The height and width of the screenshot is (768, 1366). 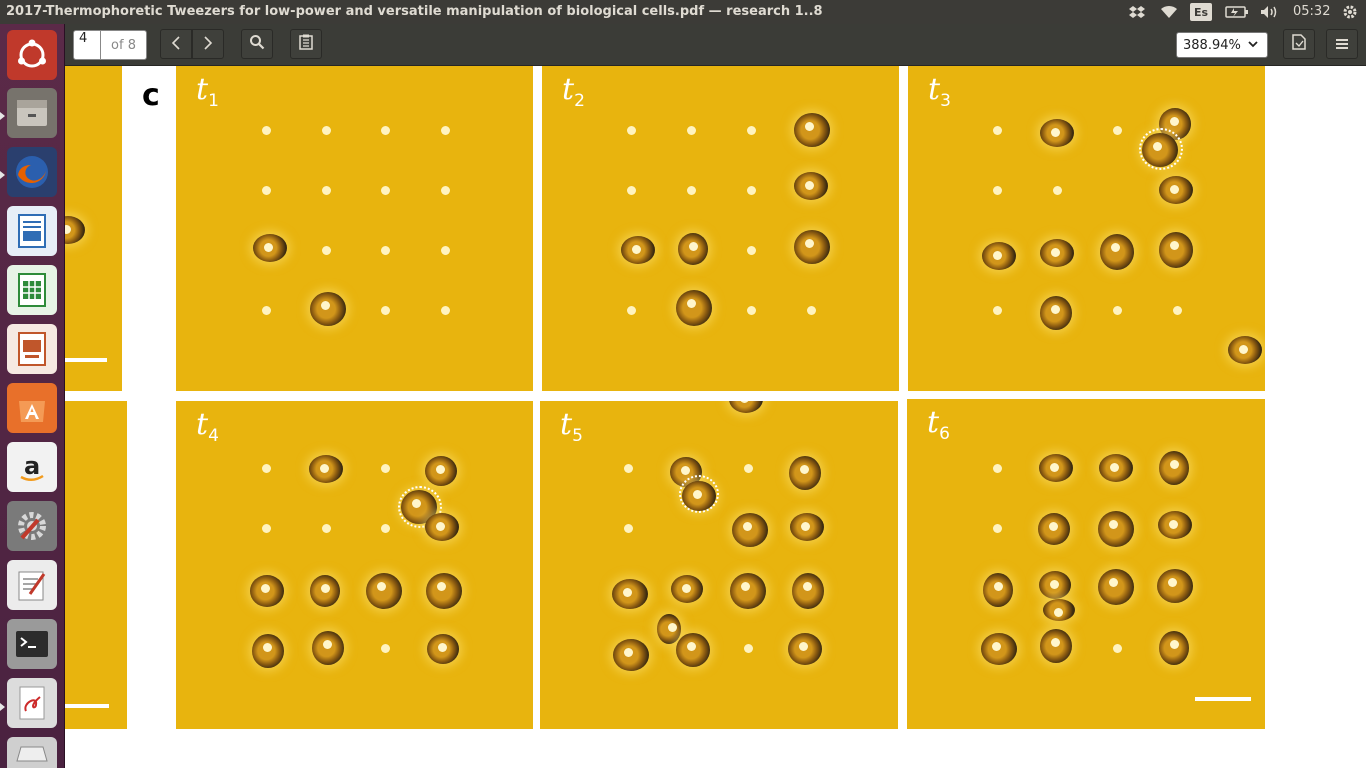 I want to click on figure-panel-t3: t3, so click(x=1086, y=228).